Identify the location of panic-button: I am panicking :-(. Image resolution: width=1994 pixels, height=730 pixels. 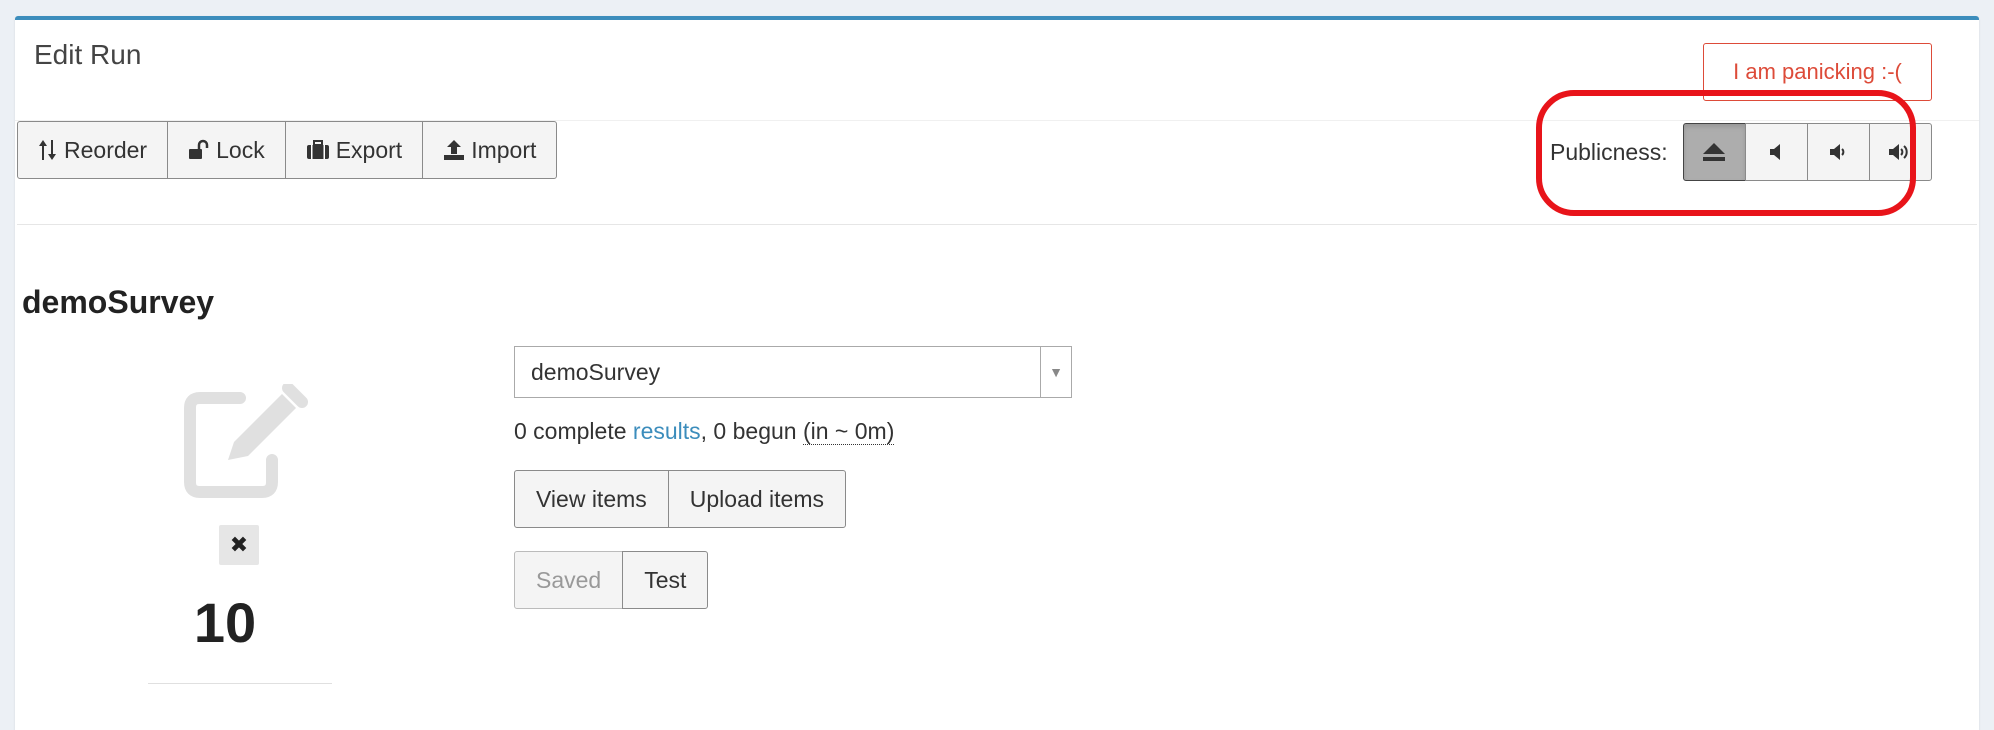
(1817, 72).